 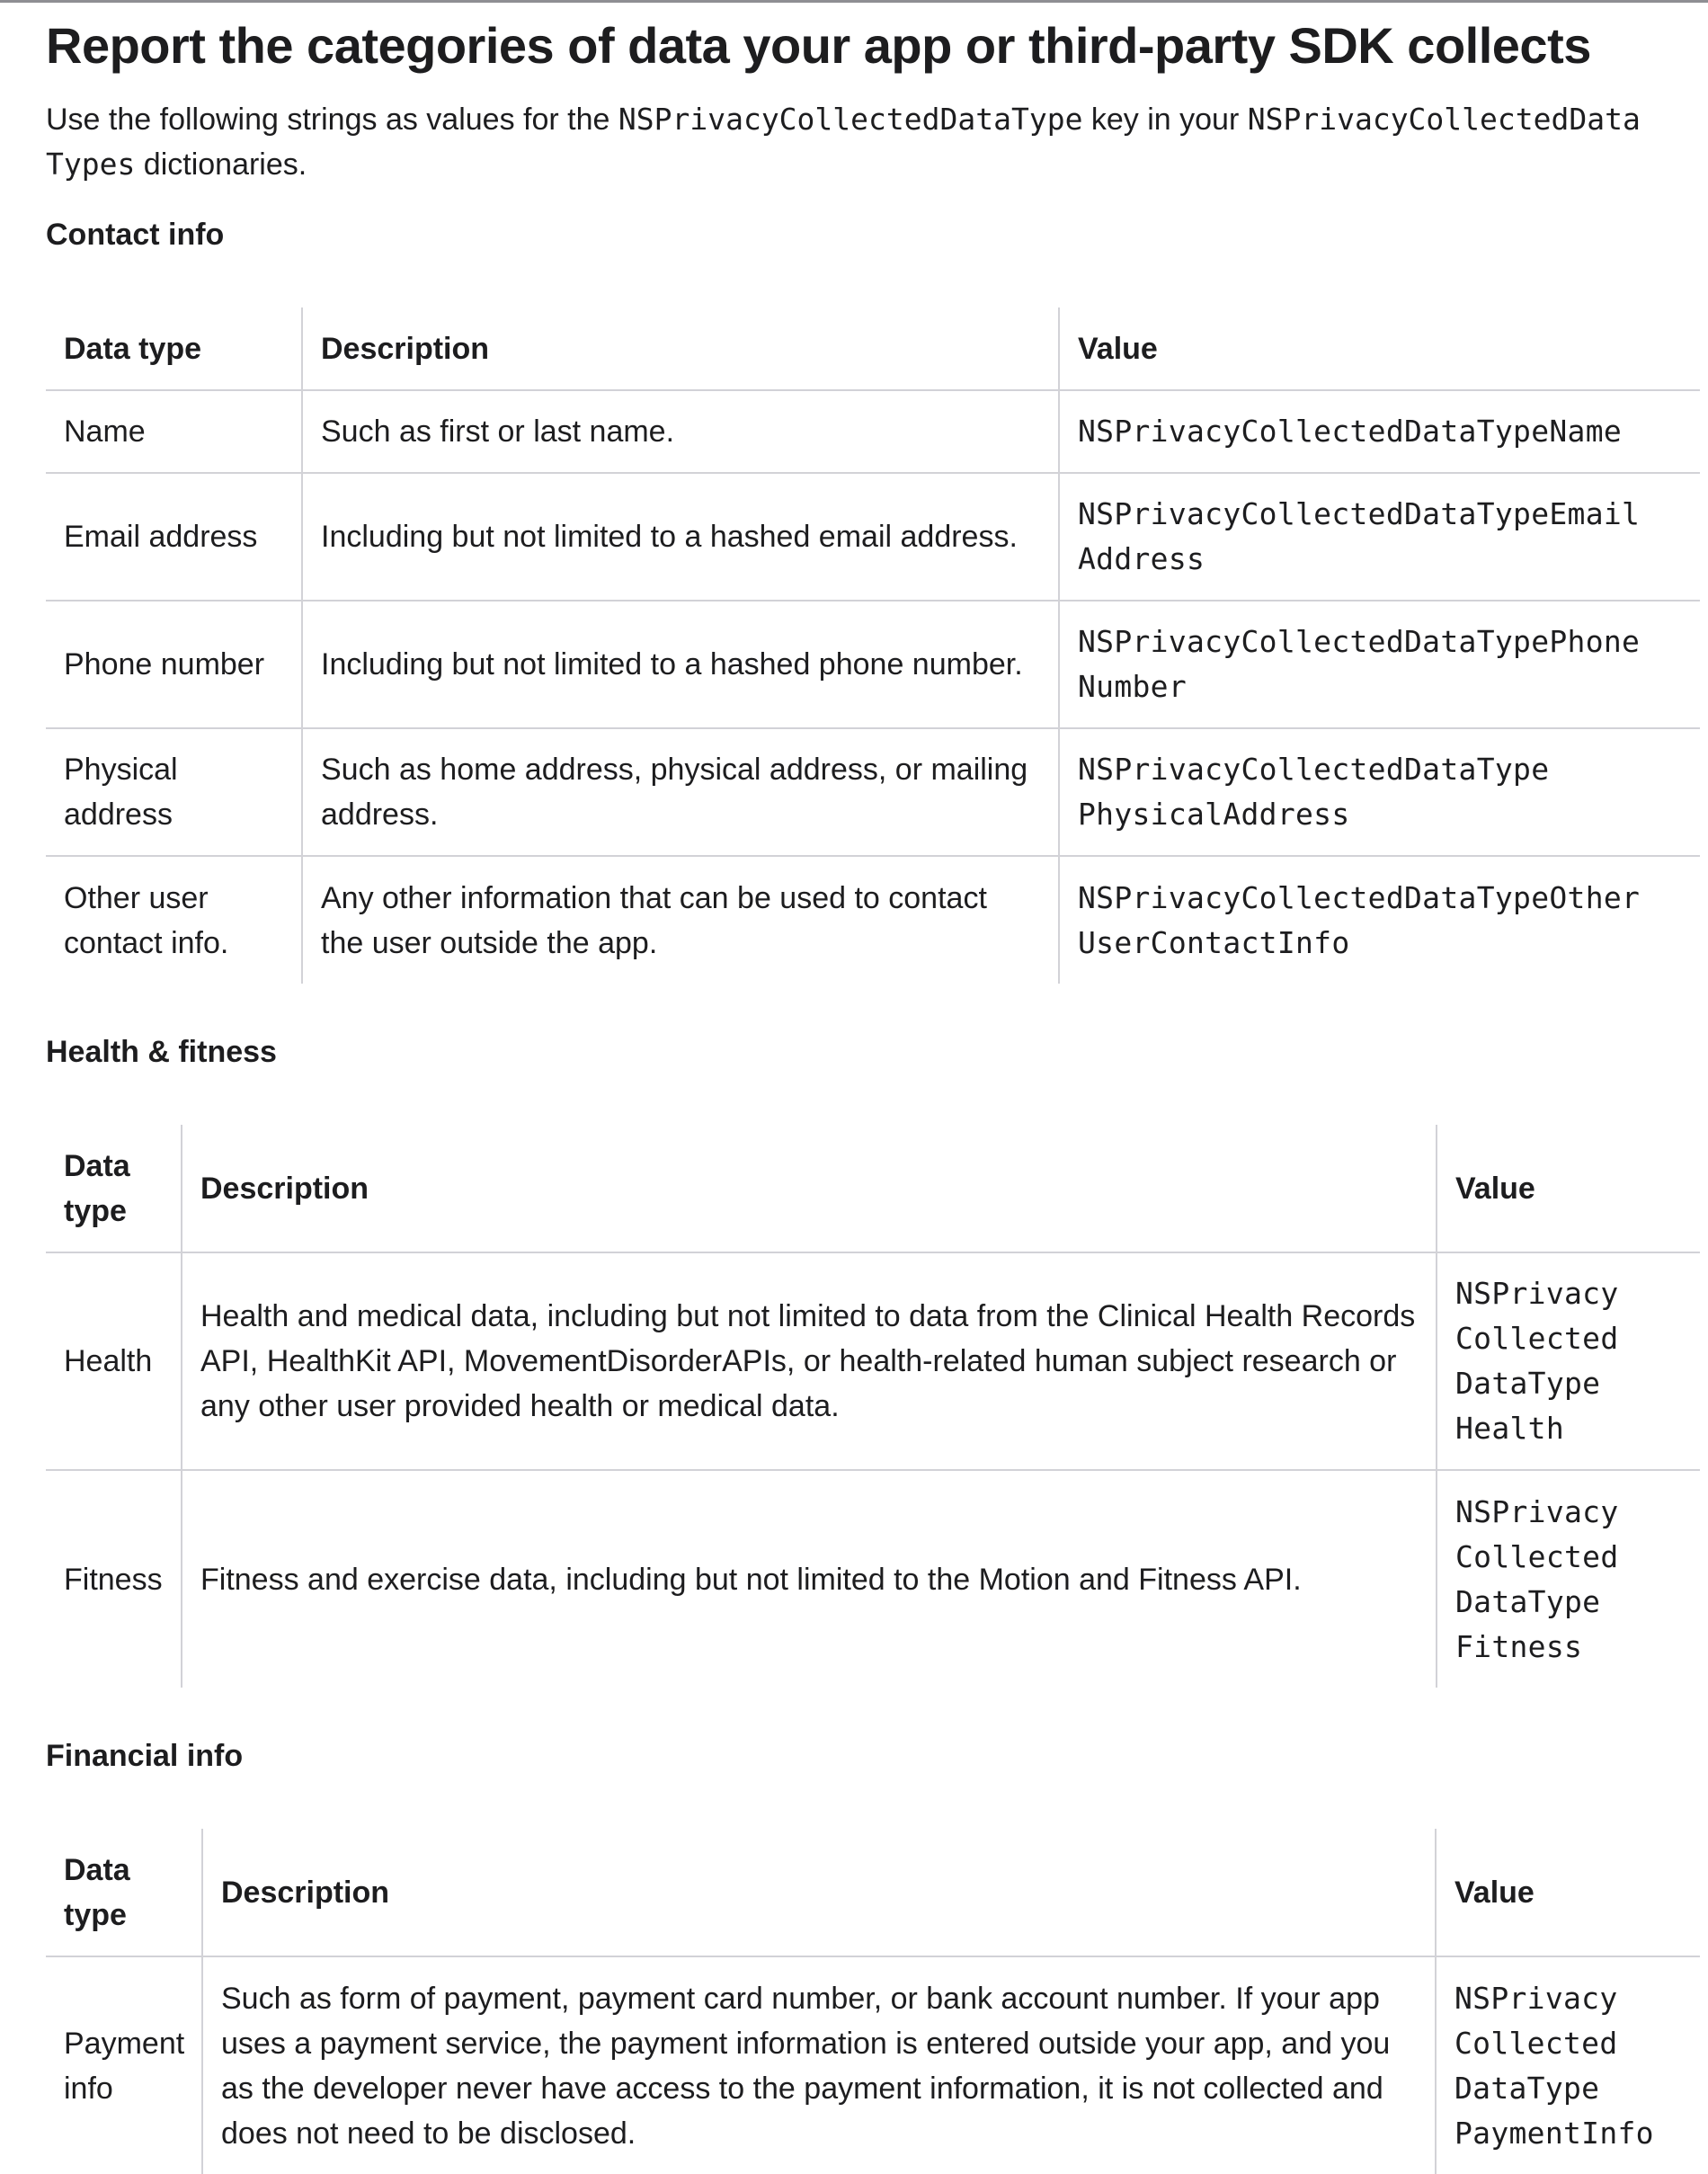 What do you see at coordinates (136, 898) in the screenshot?
I see `type-line: Other user` at bounding box center [136, 898].